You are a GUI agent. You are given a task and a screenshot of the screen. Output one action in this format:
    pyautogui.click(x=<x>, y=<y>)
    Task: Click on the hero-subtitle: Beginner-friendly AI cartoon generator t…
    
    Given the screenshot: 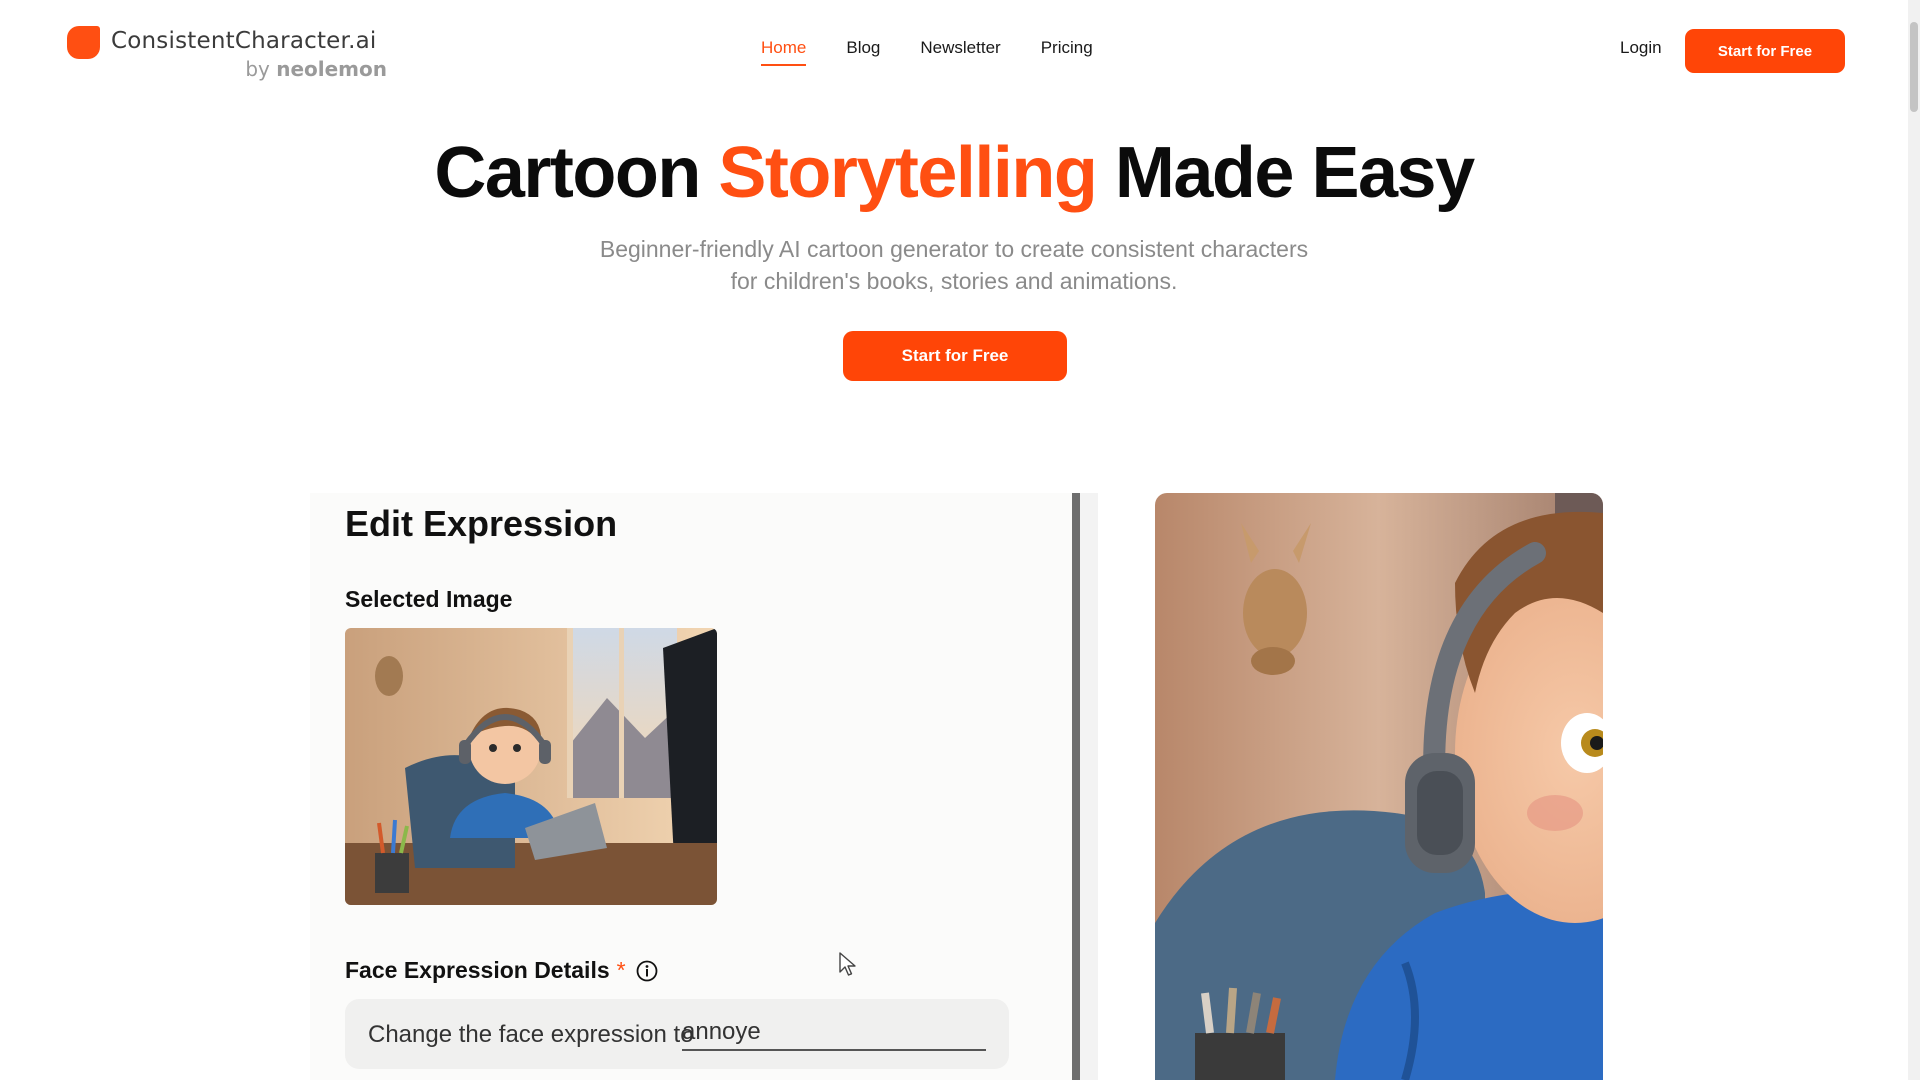 What is the action you would take?
    pyautogui.click(x=954, y=265)
    